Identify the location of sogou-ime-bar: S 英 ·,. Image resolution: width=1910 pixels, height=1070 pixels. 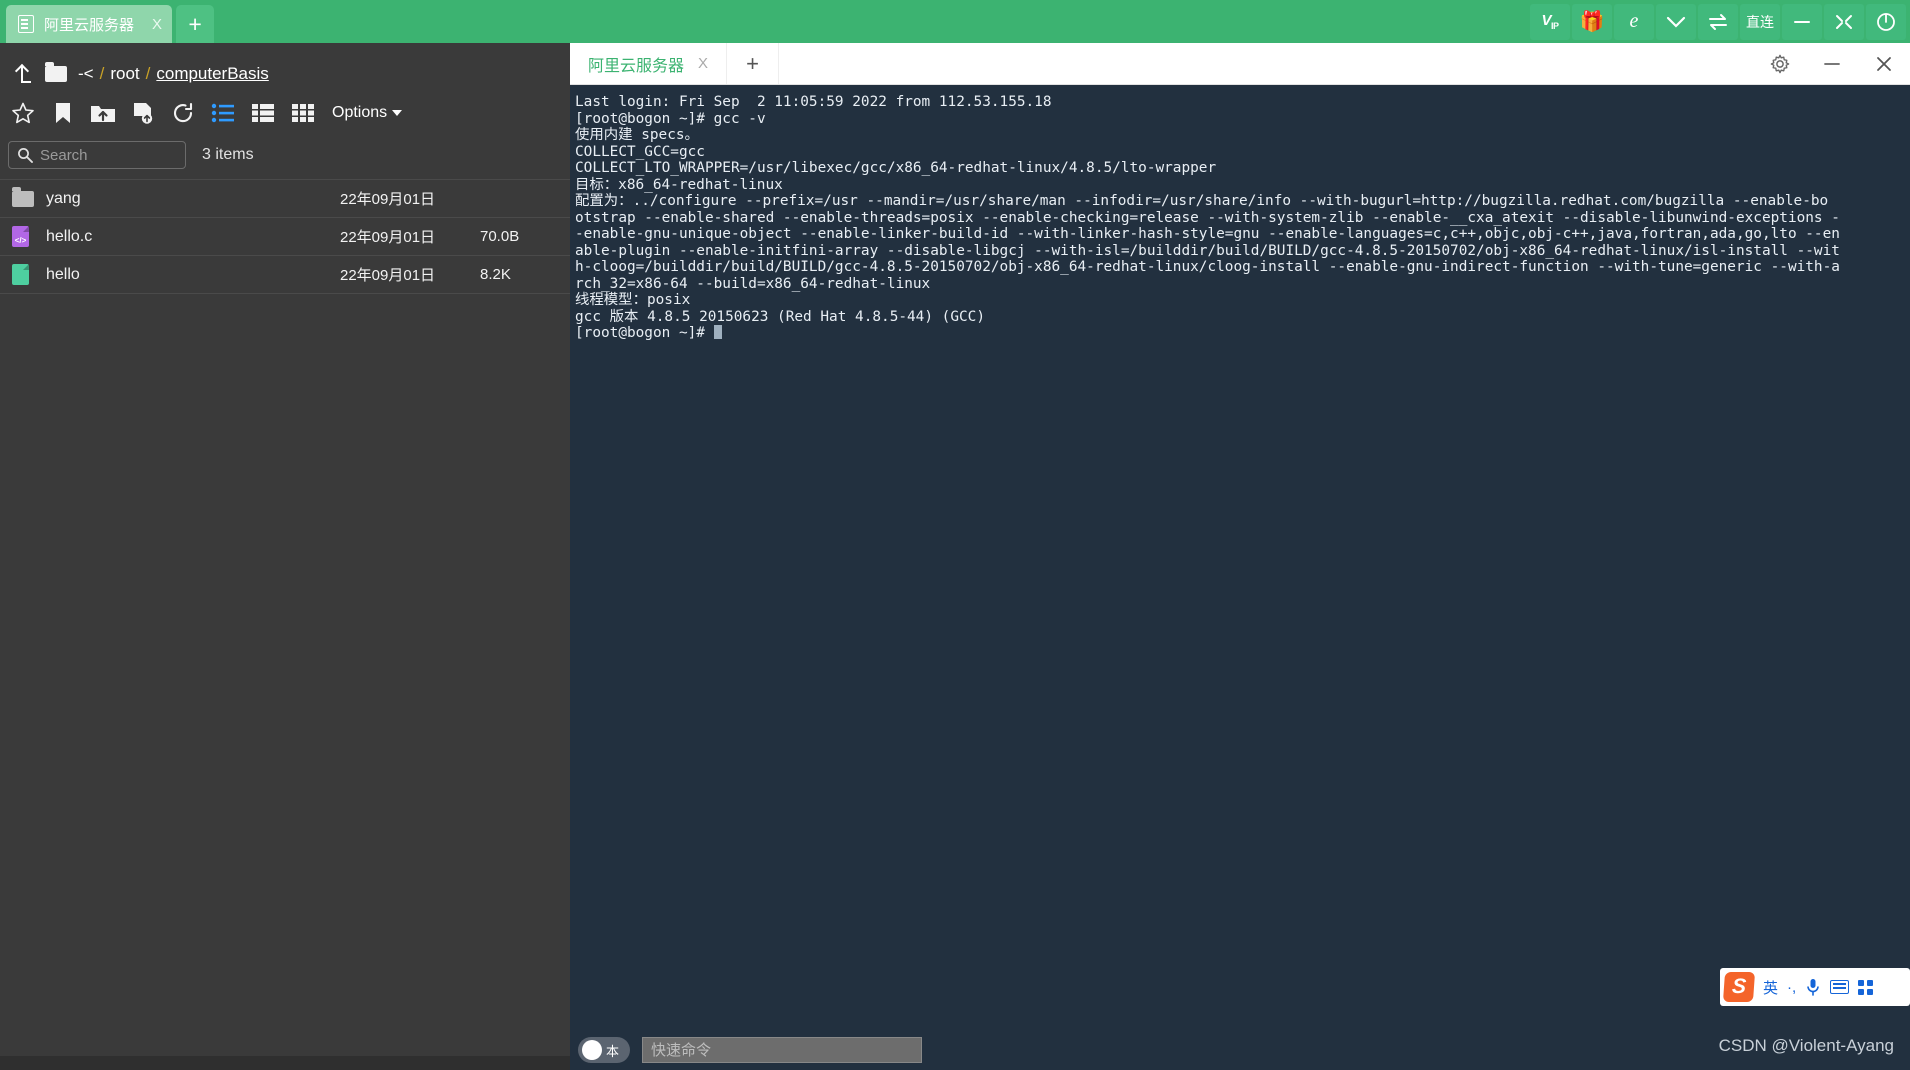
(1815, 987).